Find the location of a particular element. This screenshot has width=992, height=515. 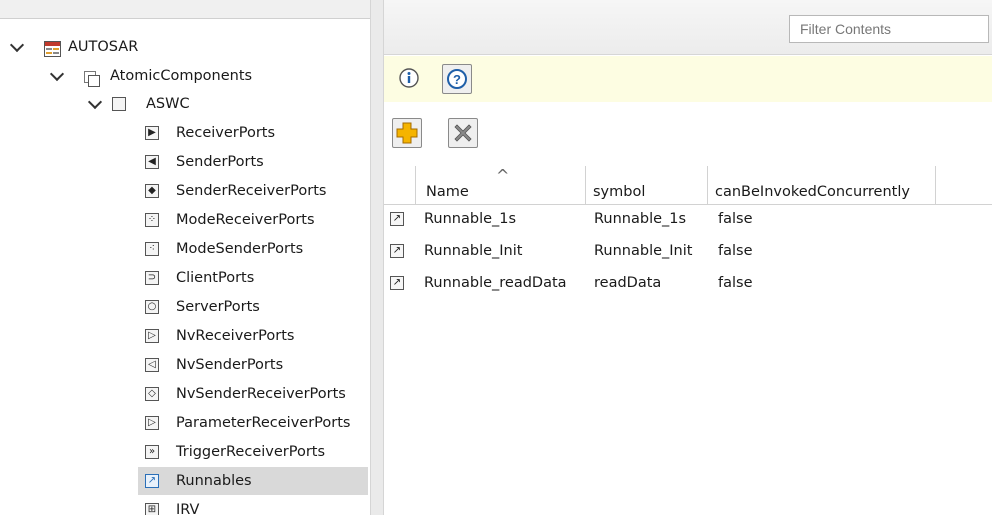

cell-name: Runnable_readData is located at coordinates (495, 283).